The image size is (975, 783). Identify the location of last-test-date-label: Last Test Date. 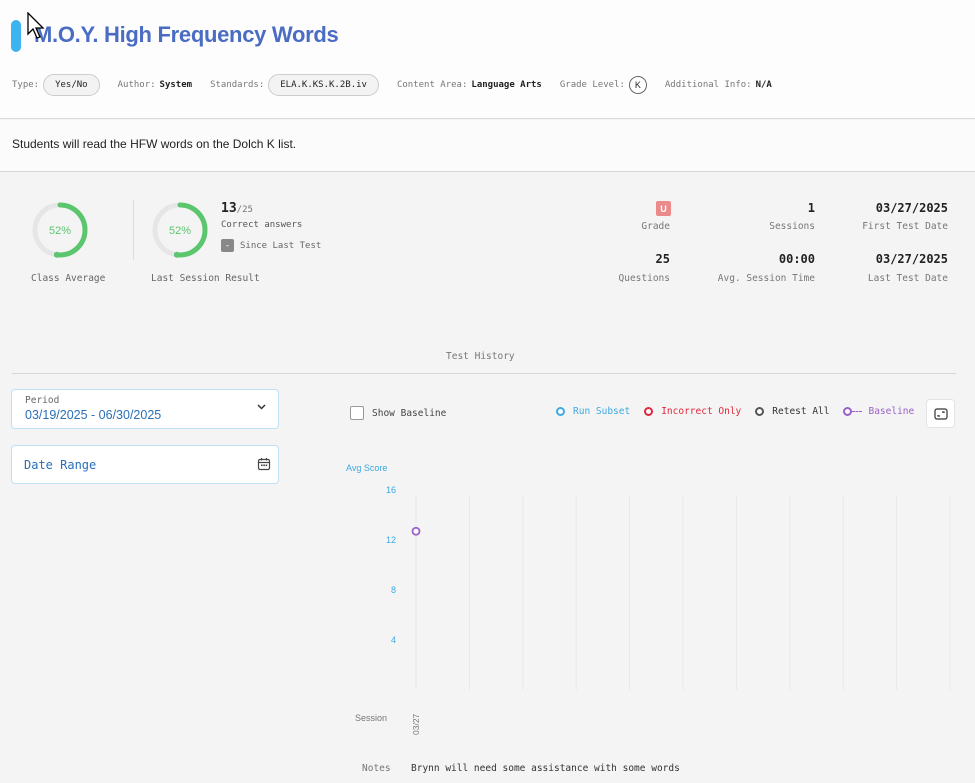
(907, 278).